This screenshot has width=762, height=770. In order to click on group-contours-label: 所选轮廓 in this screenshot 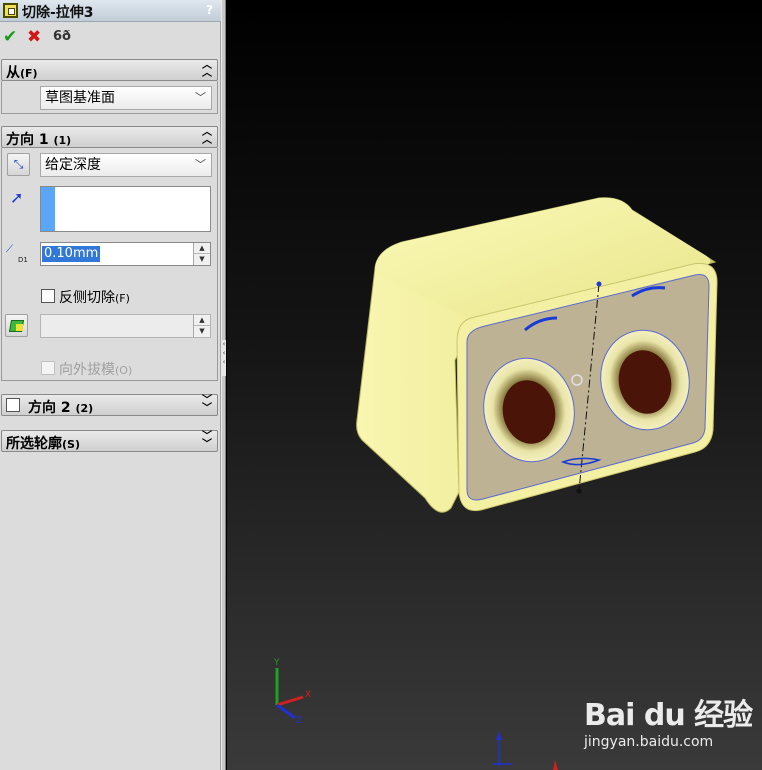, I will do `click(34, 444)`.